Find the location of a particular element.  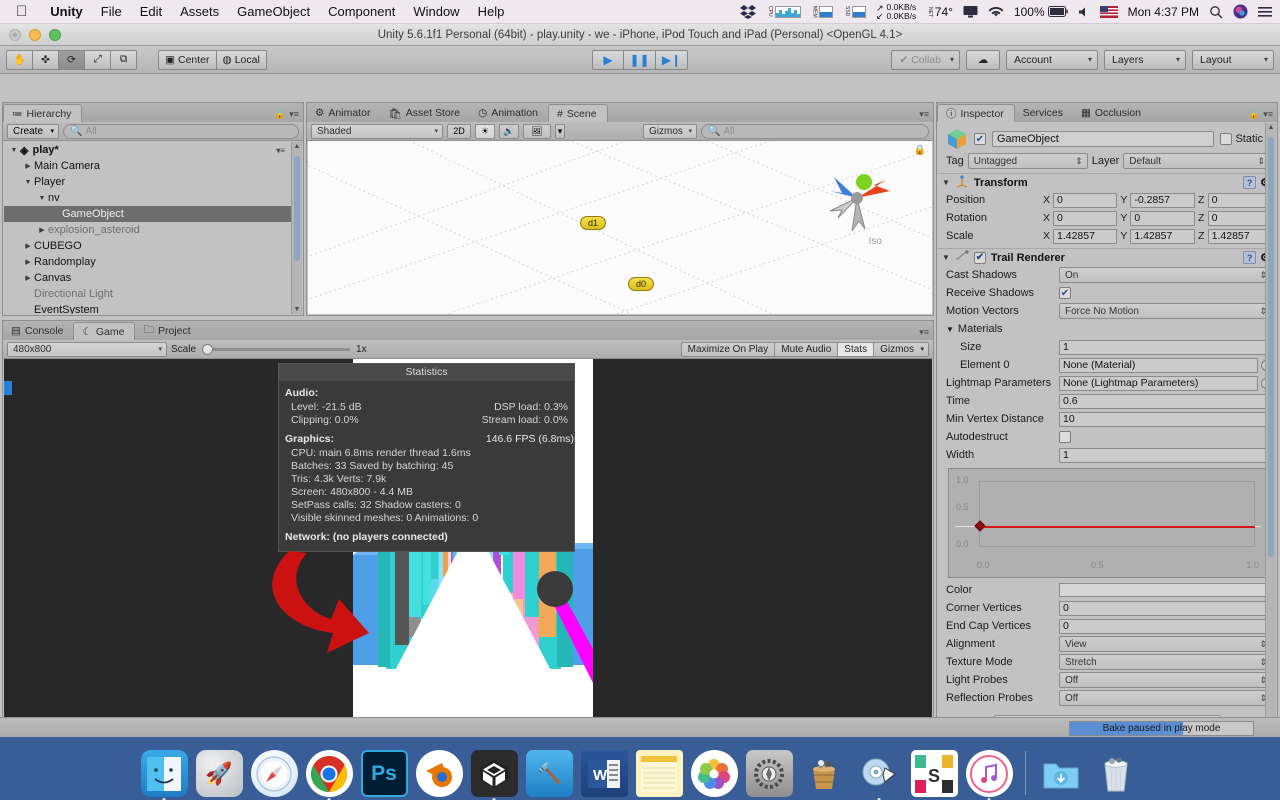

tab-inspector: ⓘ Inspector is located at coordinates (976, 113).